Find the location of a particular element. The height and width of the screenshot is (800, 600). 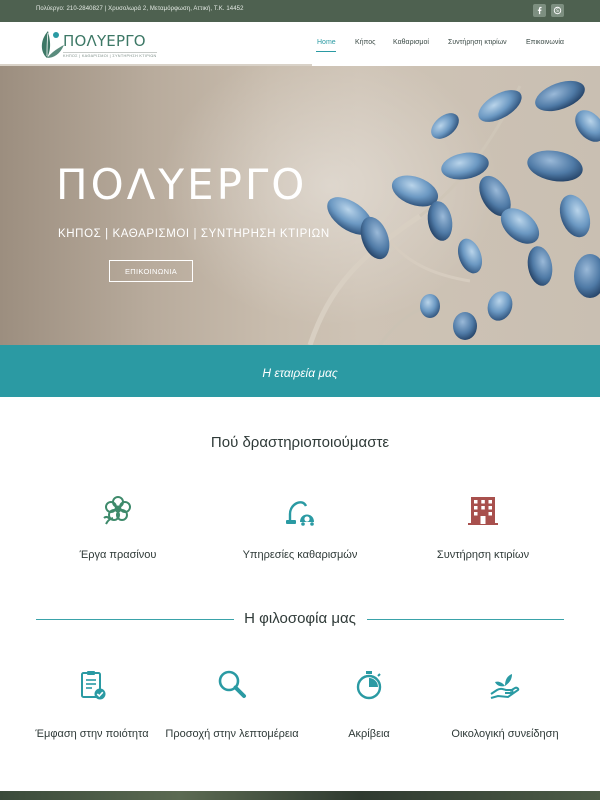

building-icon is located at coordinates (483, 511).